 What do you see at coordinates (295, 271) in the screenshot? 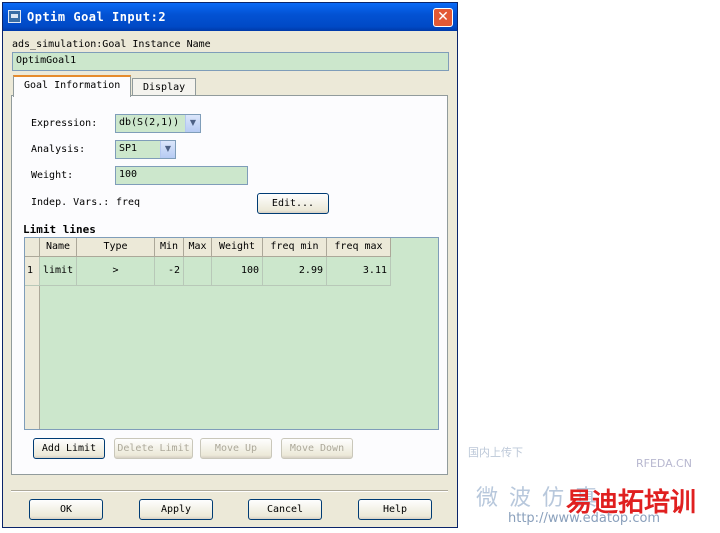
I see `cell-freq-min: 2.99` at bounding box center [295, 271].